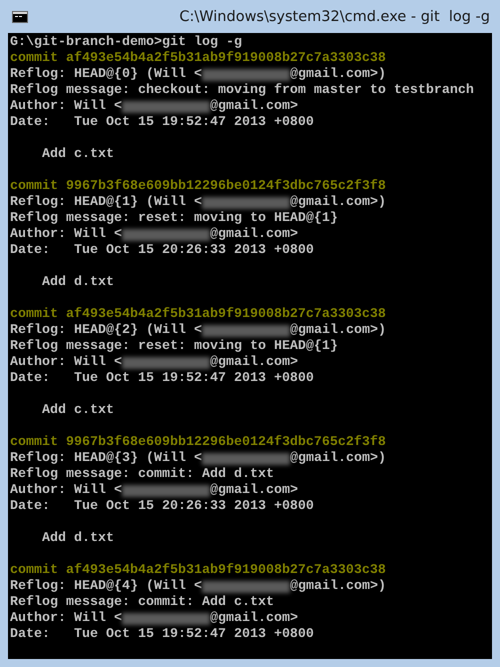 Image resolution: width=500 pixels, height=667 pixels. What do you see at coordinates (20, 16) in the screenshot?
I see `console-icon` at bounding box center [20, 16].